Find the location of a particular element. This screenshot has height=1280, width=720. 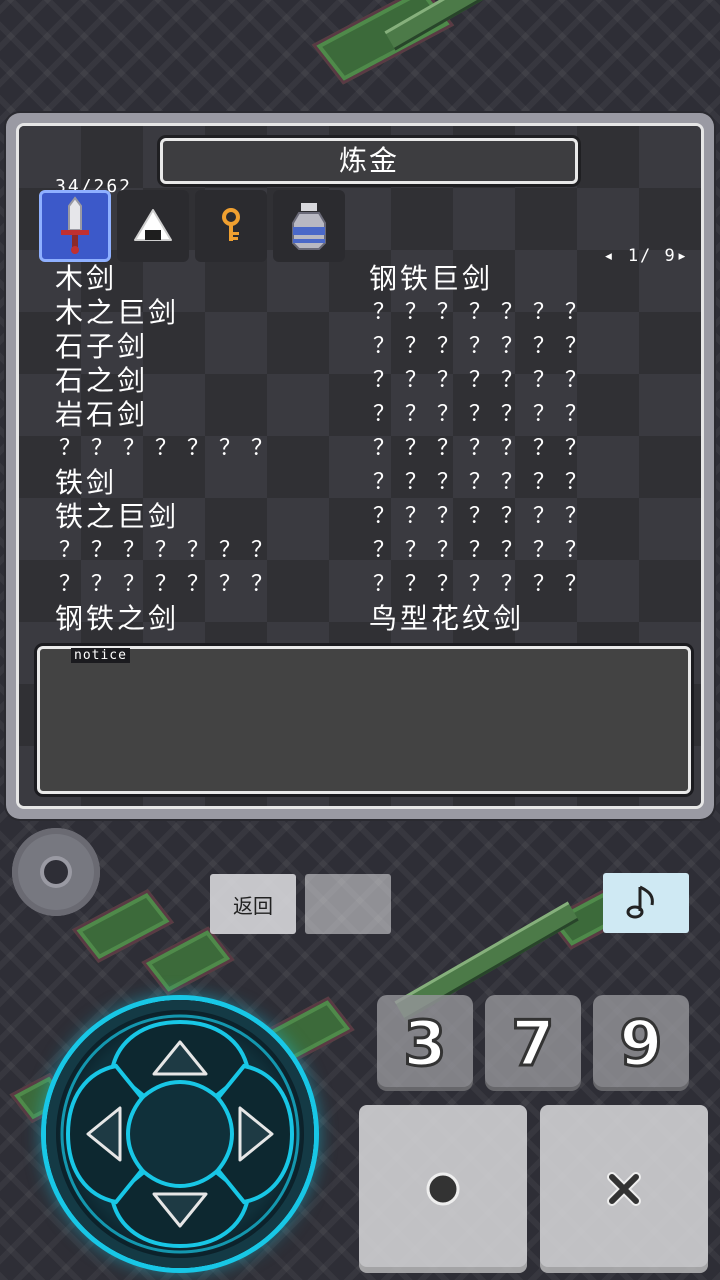

key-icon is located at coordinates (231, 224).